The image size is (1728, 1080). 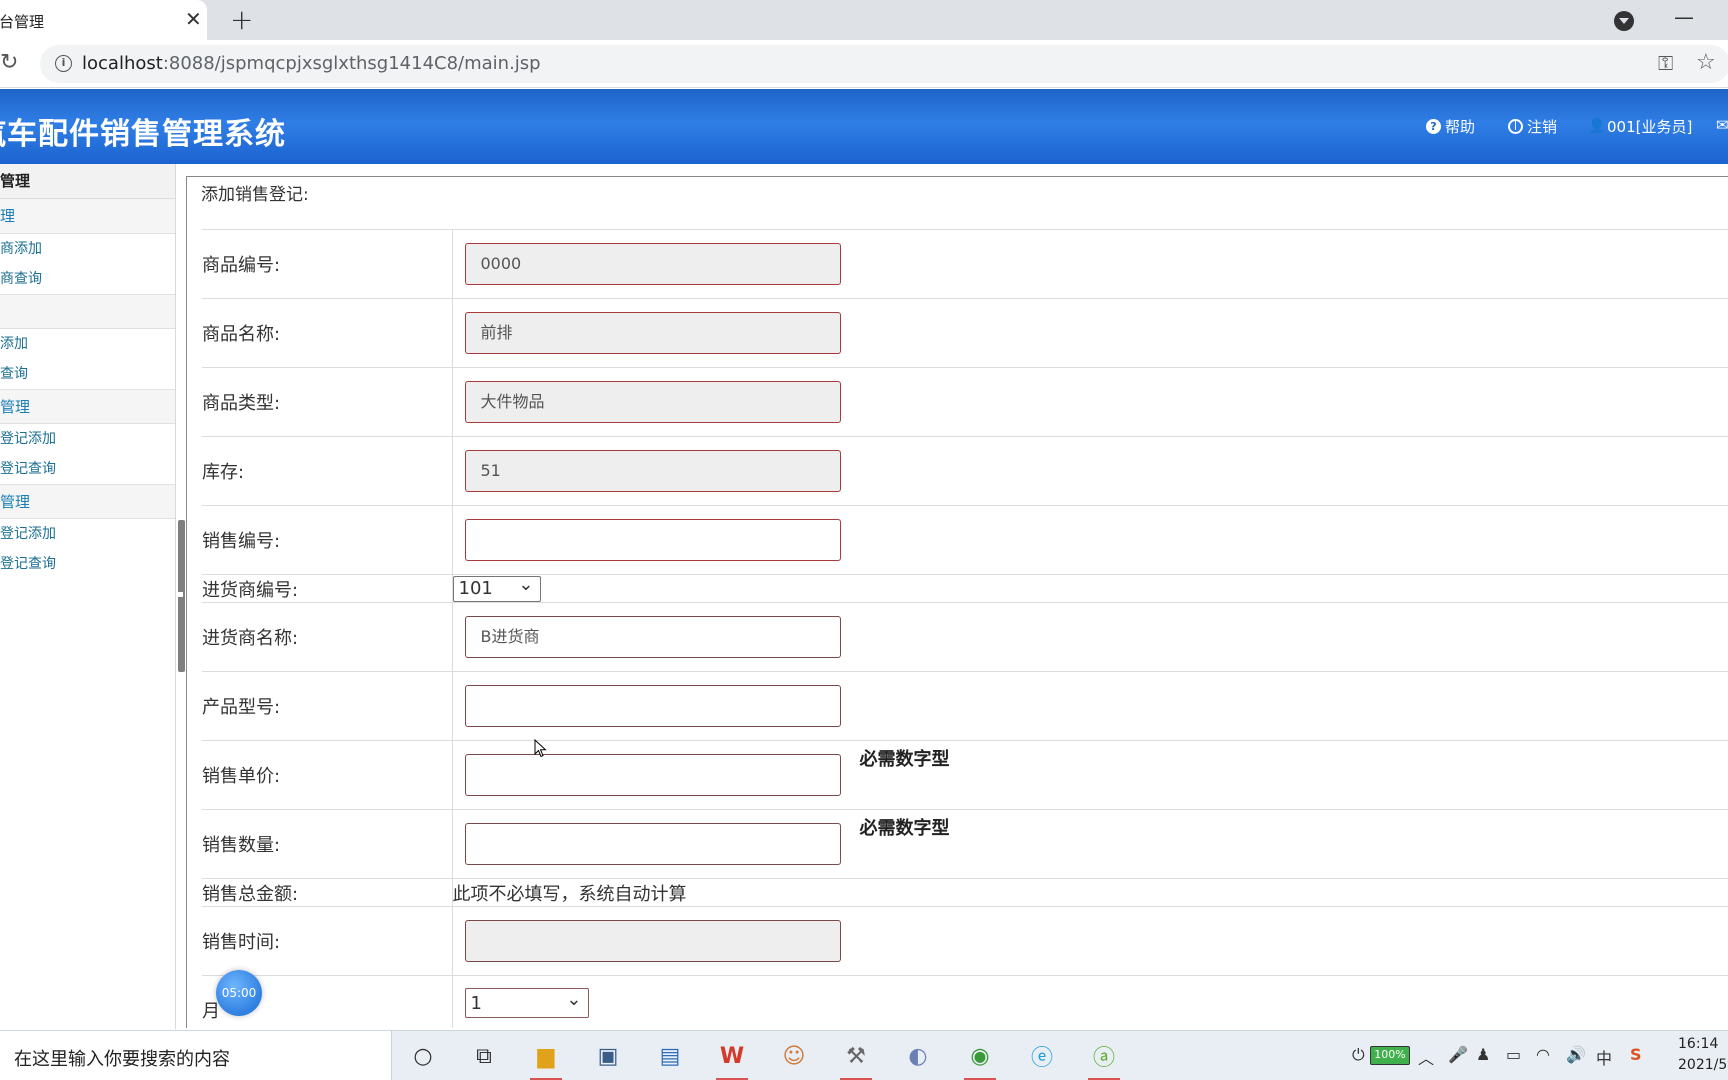 What do you see at coordinates (965, 1001) in the screenshot?
I see `form-row: 月 1` at bounding box center [965, 1001].